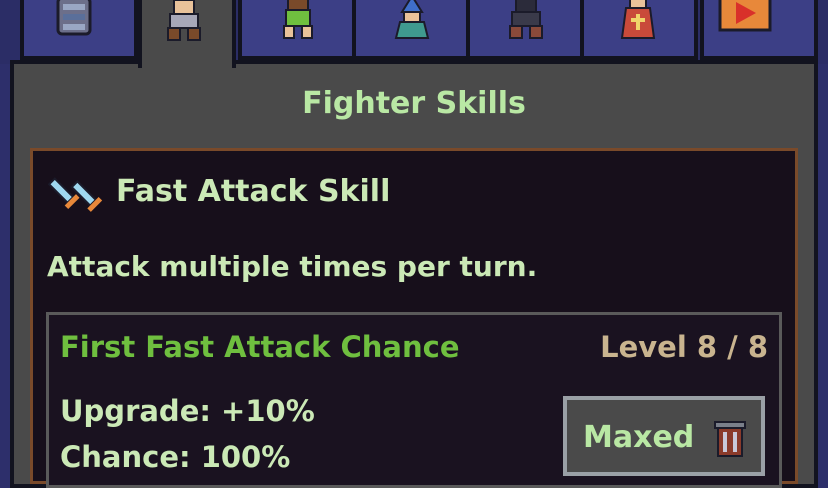 The image size is (828, 488). I want to click on twin-swords-icon, so click(75, 194).